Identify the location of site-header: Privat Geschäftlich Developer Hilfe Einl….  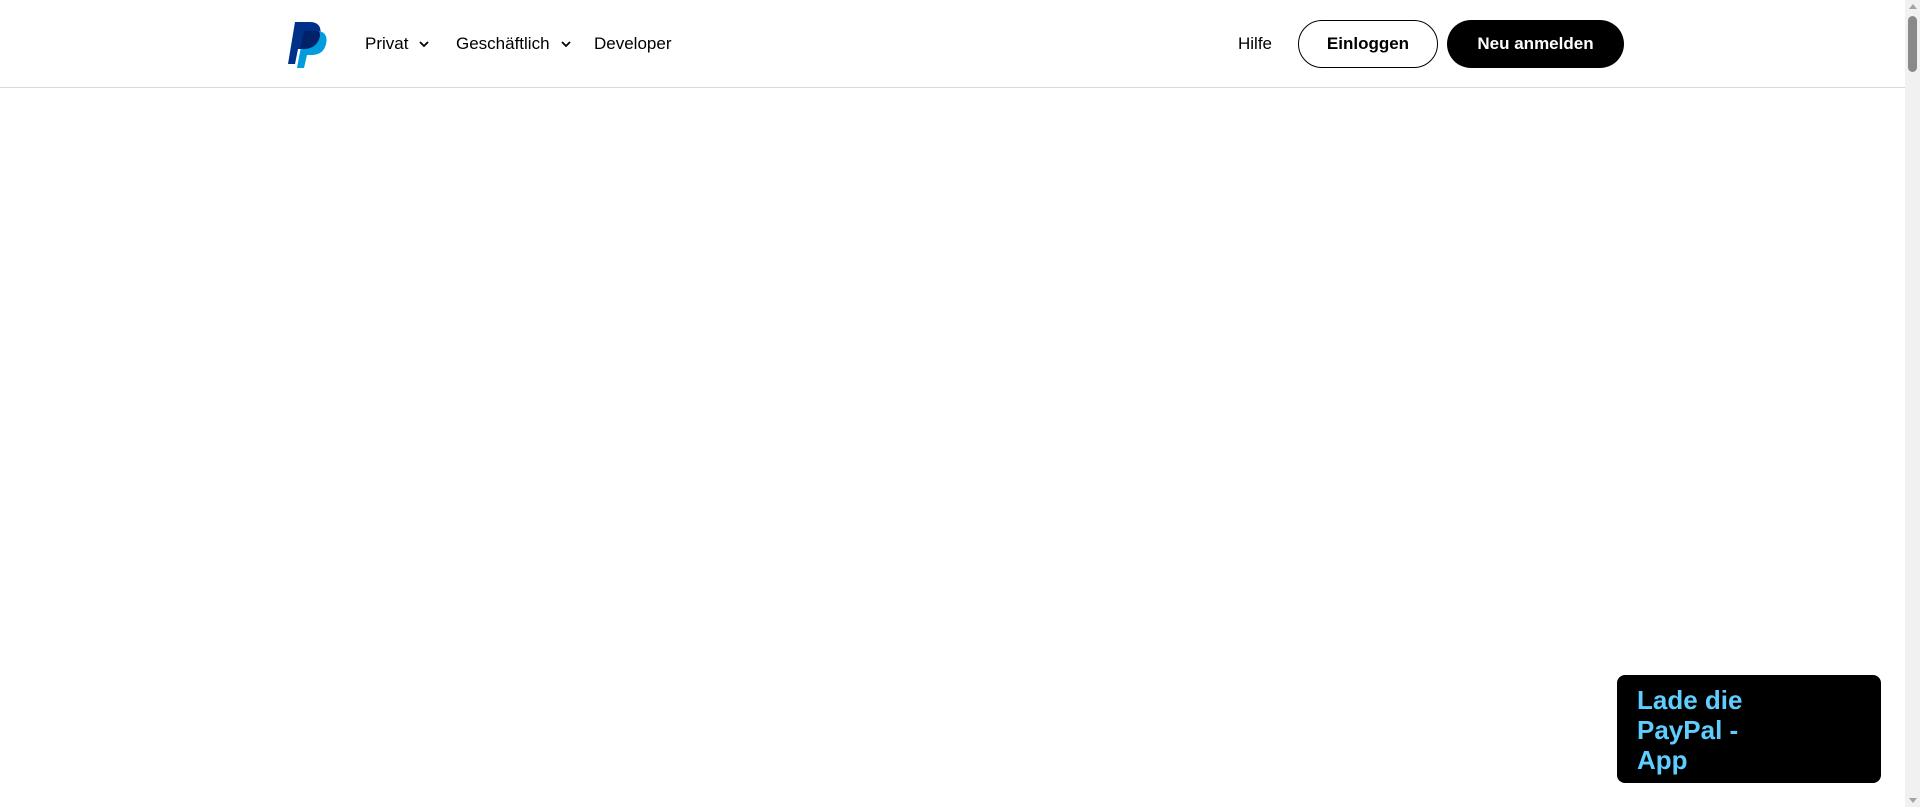
(952, 44).